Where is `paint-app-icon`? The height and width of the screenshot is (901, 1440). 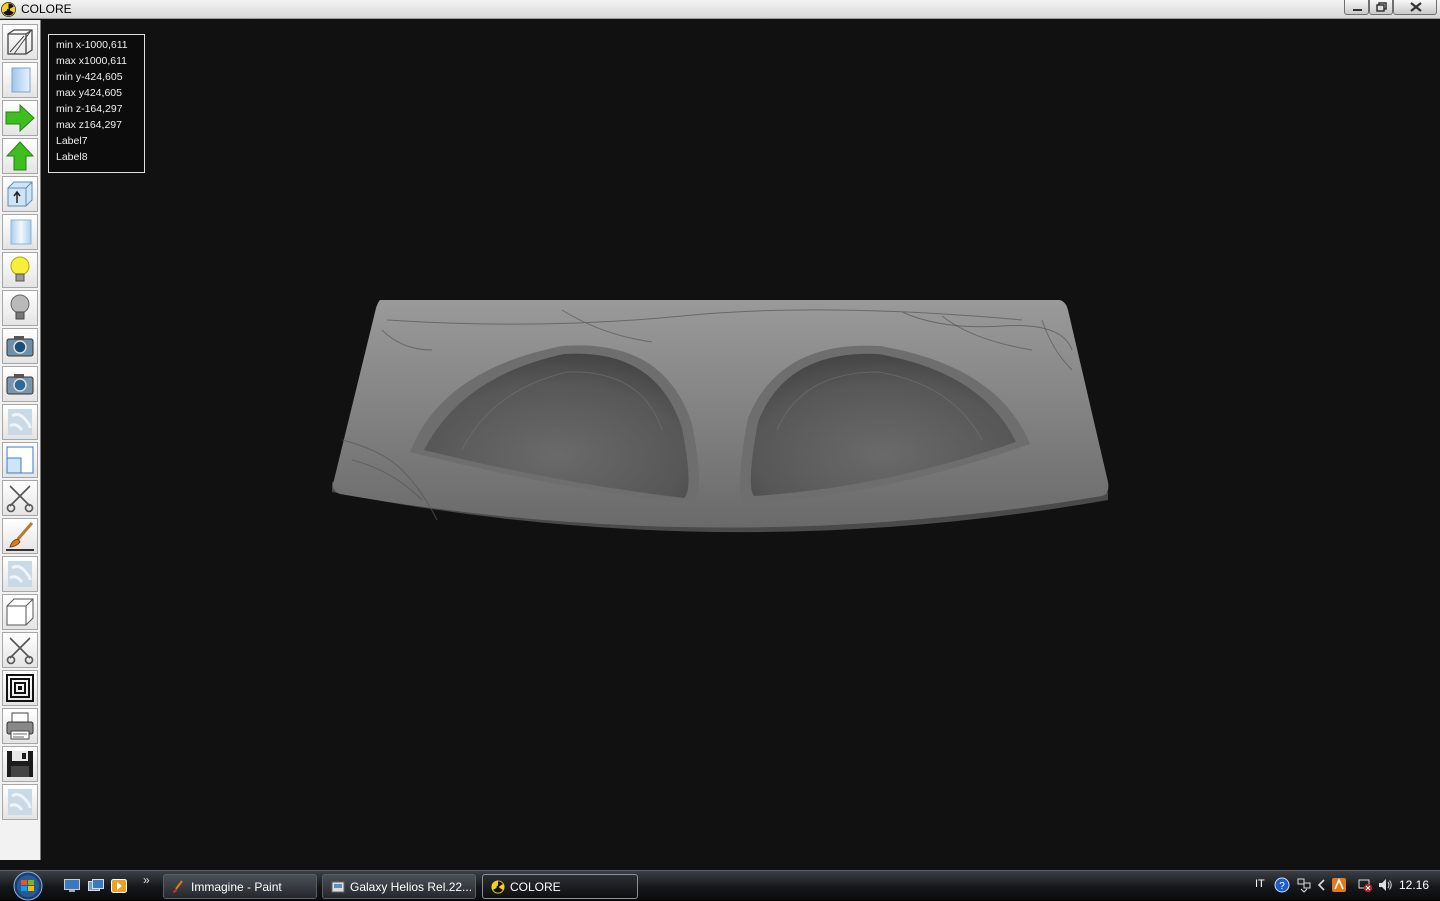 paint-app-icon is located at coordinates (178, 886).